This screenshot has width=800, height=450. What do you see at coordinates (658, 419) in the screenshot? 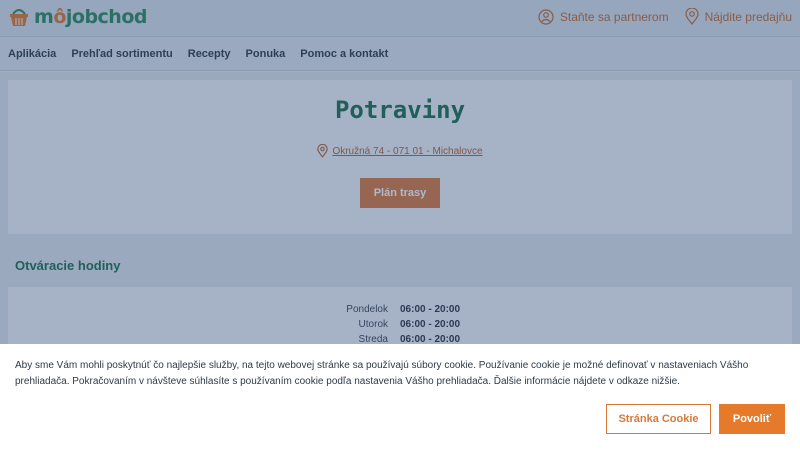
I see `cookie-page-button: Stránka Cookie` at bounding box center [658, 419].